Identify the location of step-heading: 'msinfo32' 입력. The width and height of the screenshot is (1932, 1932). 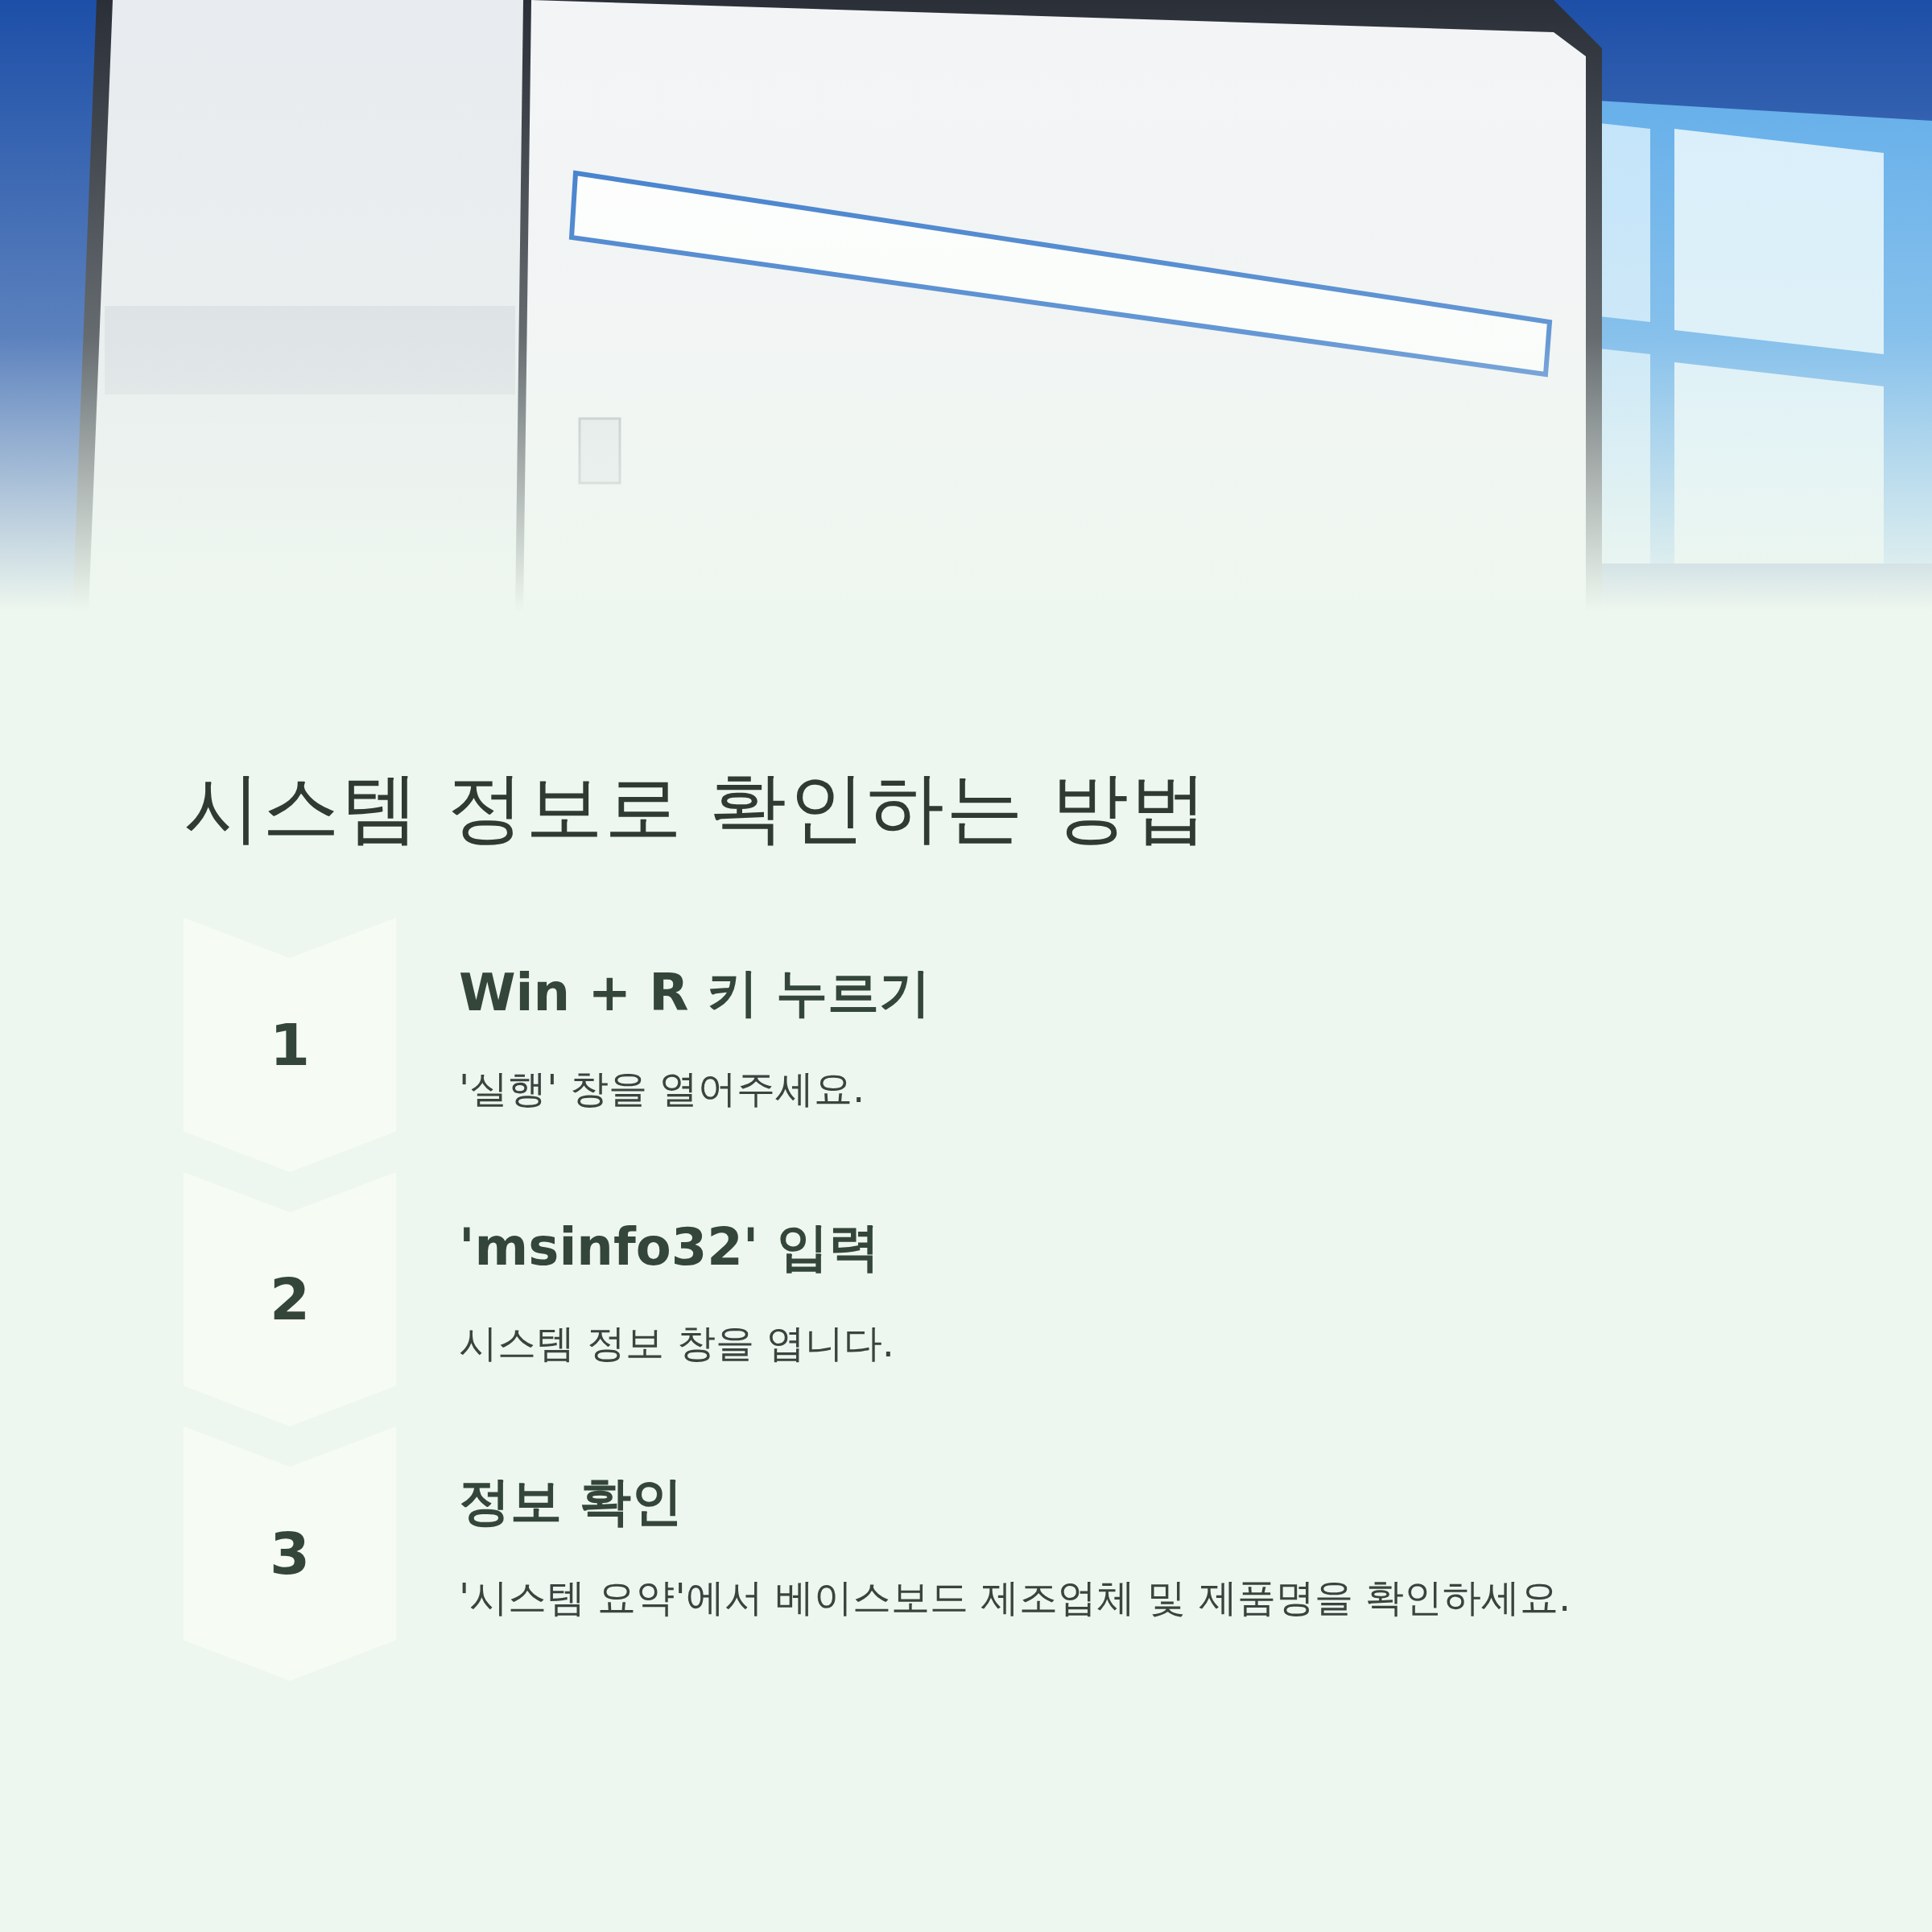
(670, 1247).